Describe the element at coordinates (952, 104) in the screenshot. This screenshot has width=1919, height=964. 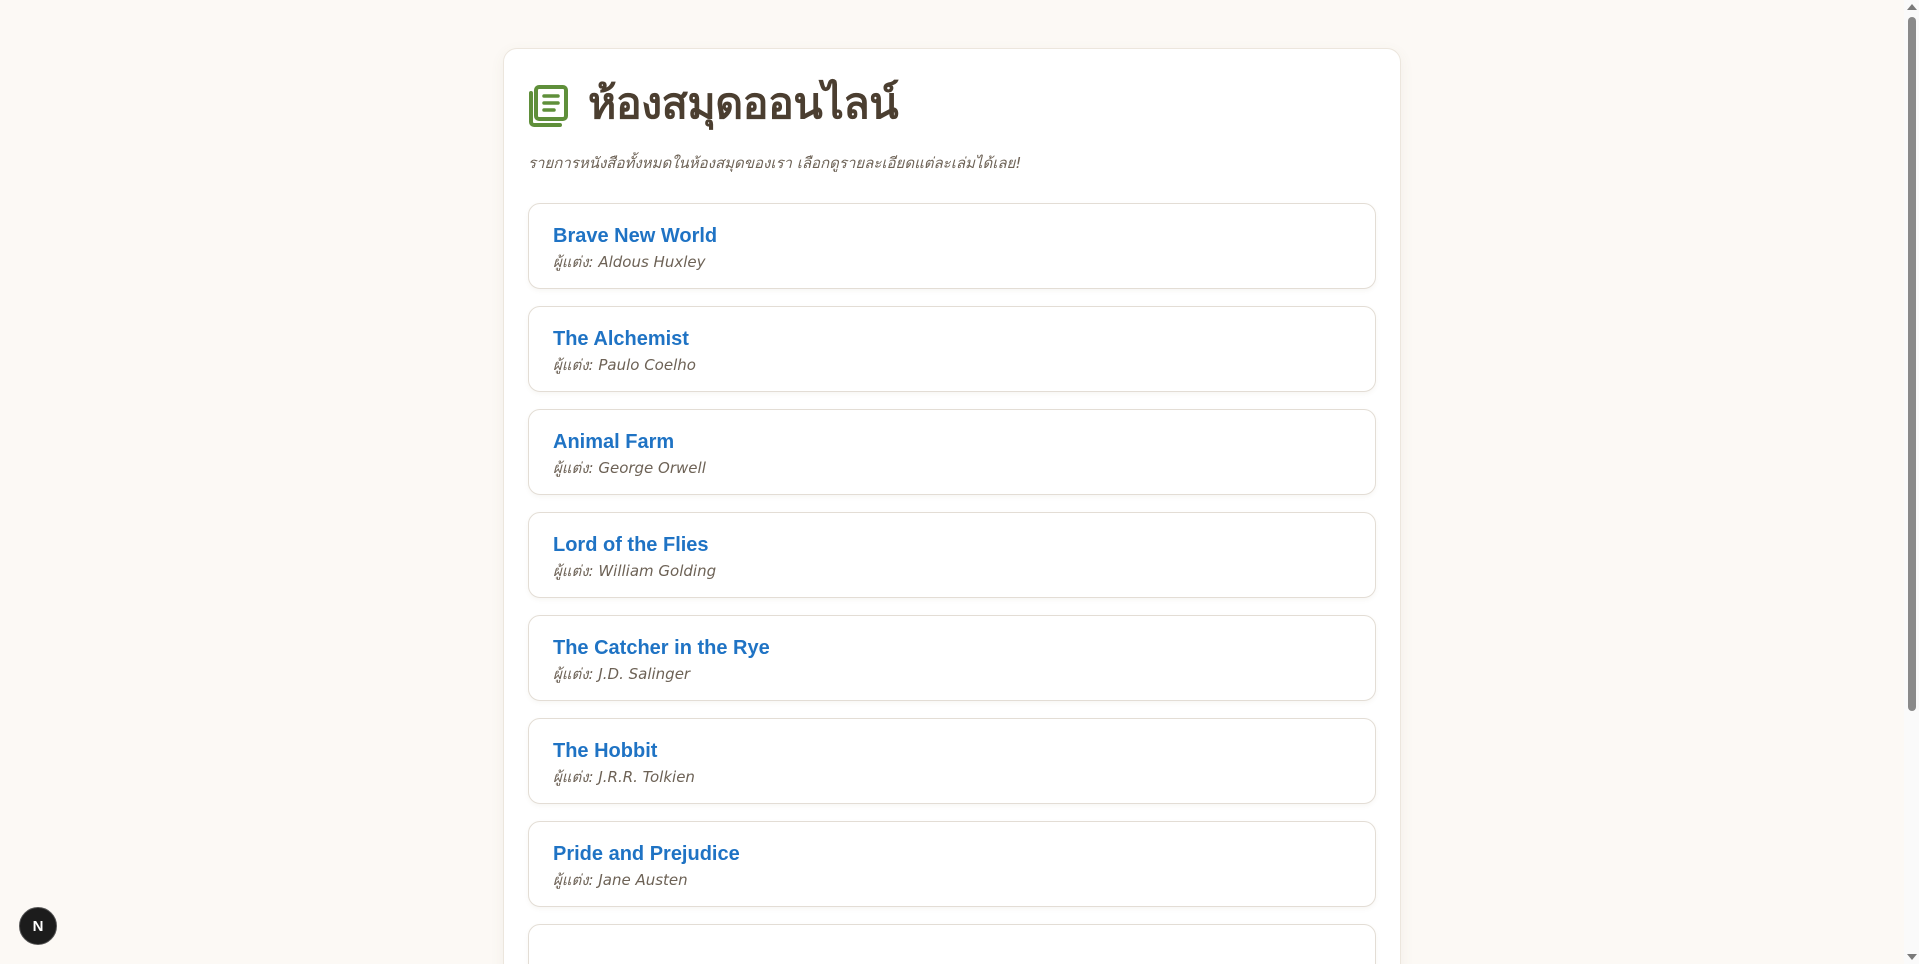
I see `header: ห้องสมุดออนไลน์` at that location.